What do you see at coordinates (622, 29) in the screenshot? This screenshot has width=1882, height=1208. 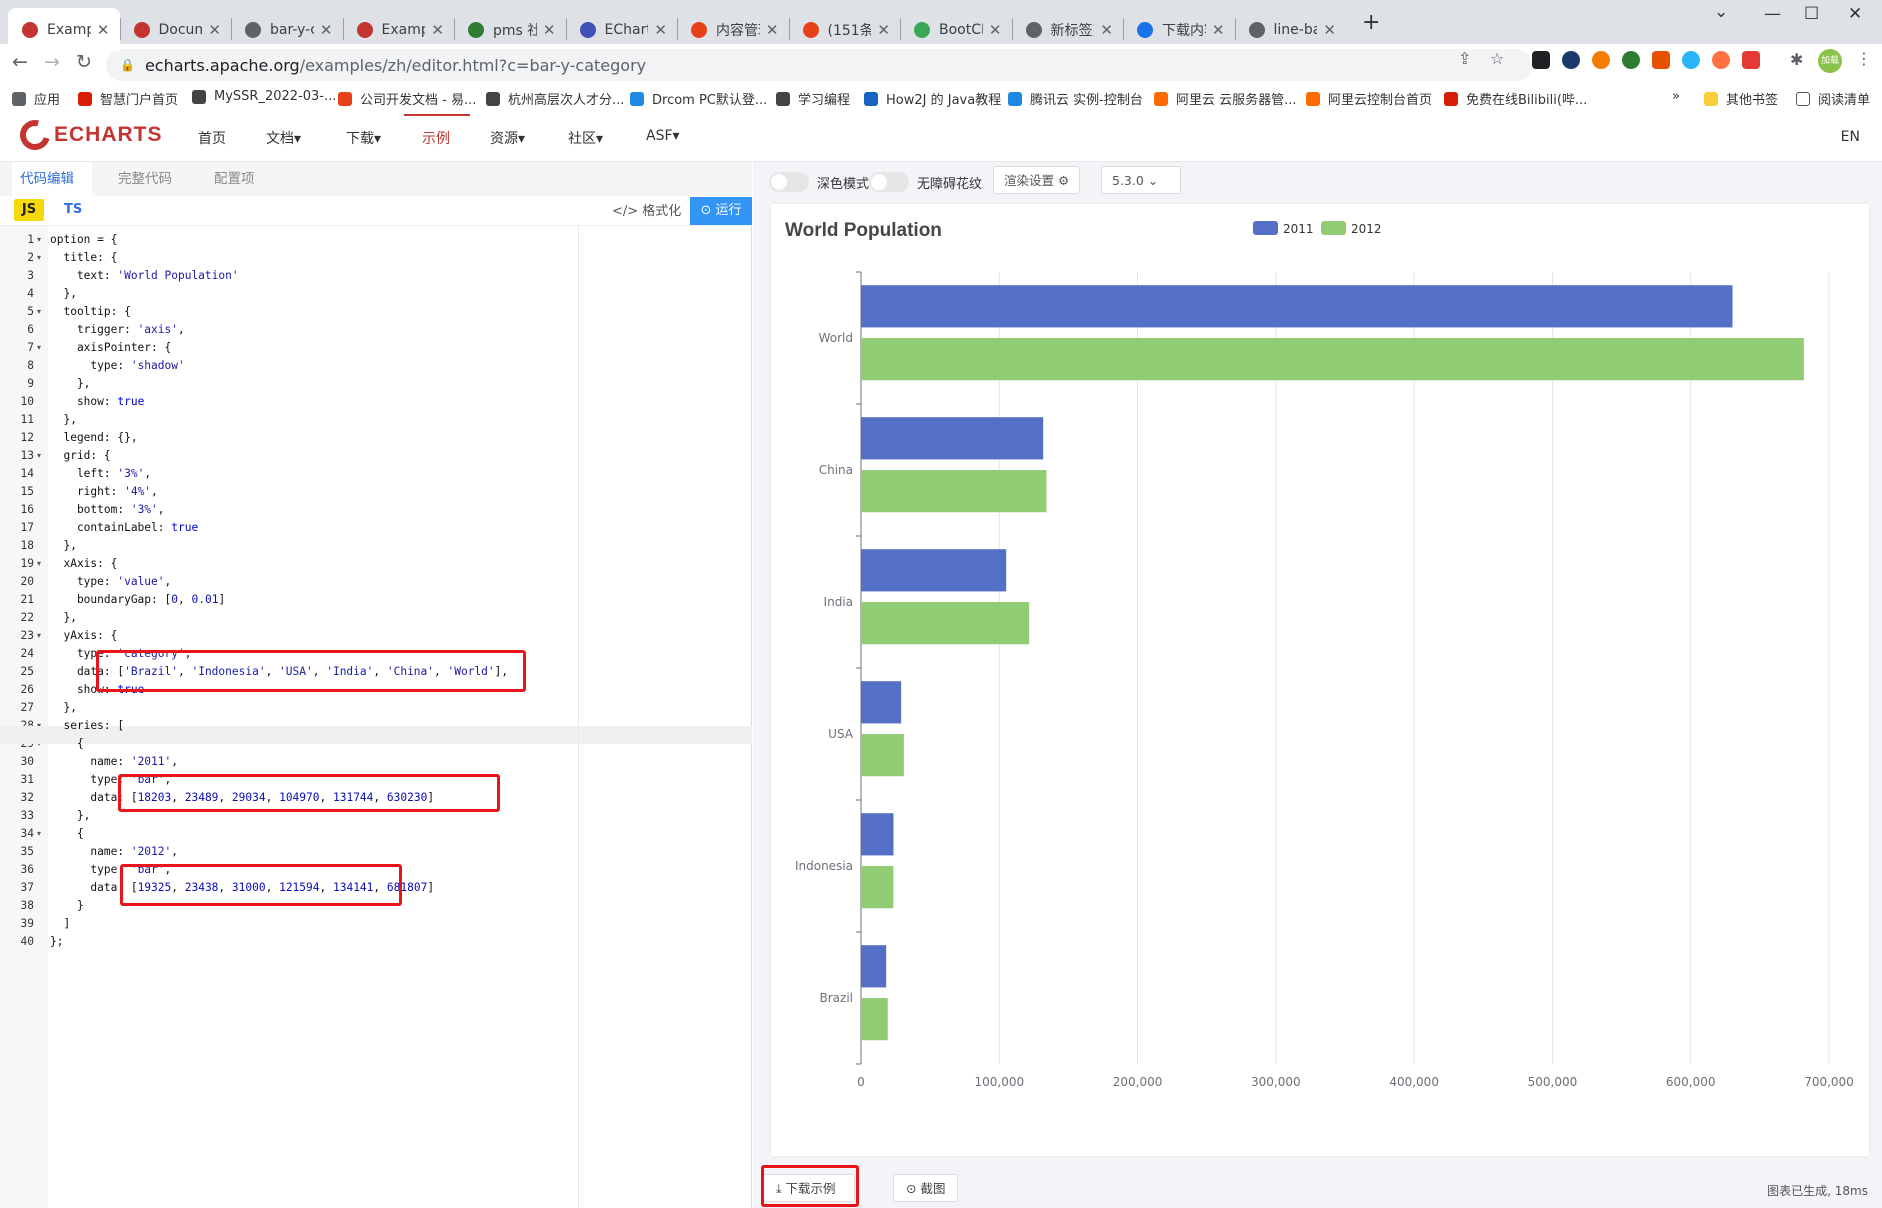 I see `browser-tab: ECharts ✕` at bounding box center [622, 29].